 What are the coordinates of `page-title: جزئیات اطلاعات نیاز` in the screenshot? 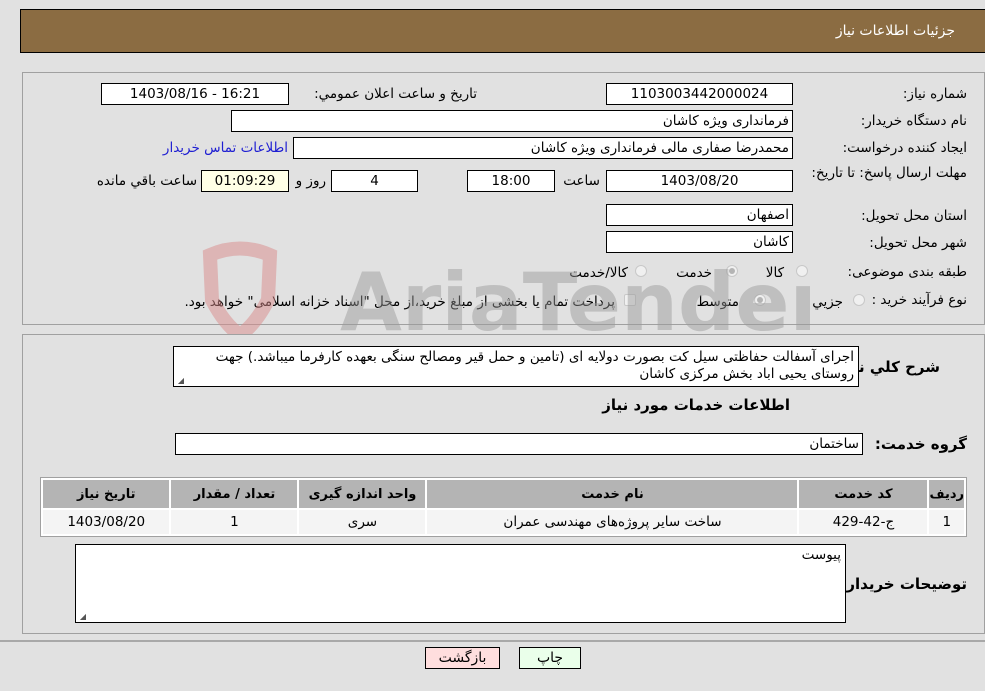 It's located at (895, 31).